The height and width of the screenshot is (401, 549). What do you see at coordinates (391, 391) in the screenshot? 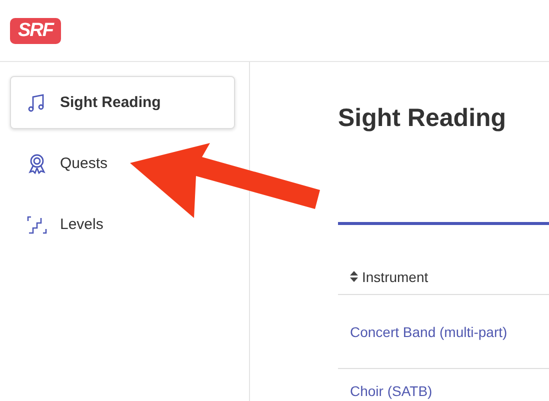
I see `instrument-link: Choir (SATB)` at bounding box center [391, 391].